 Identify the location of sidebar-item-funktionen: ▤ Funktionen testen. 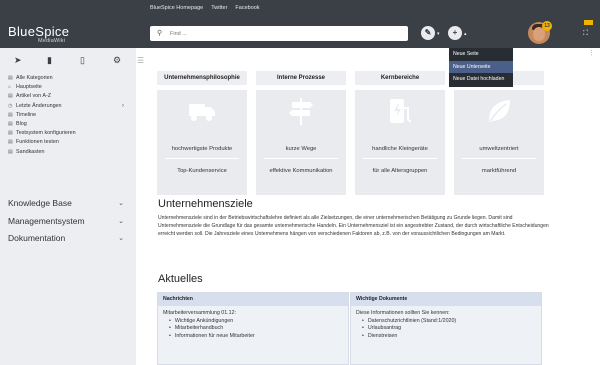
(68, 142).